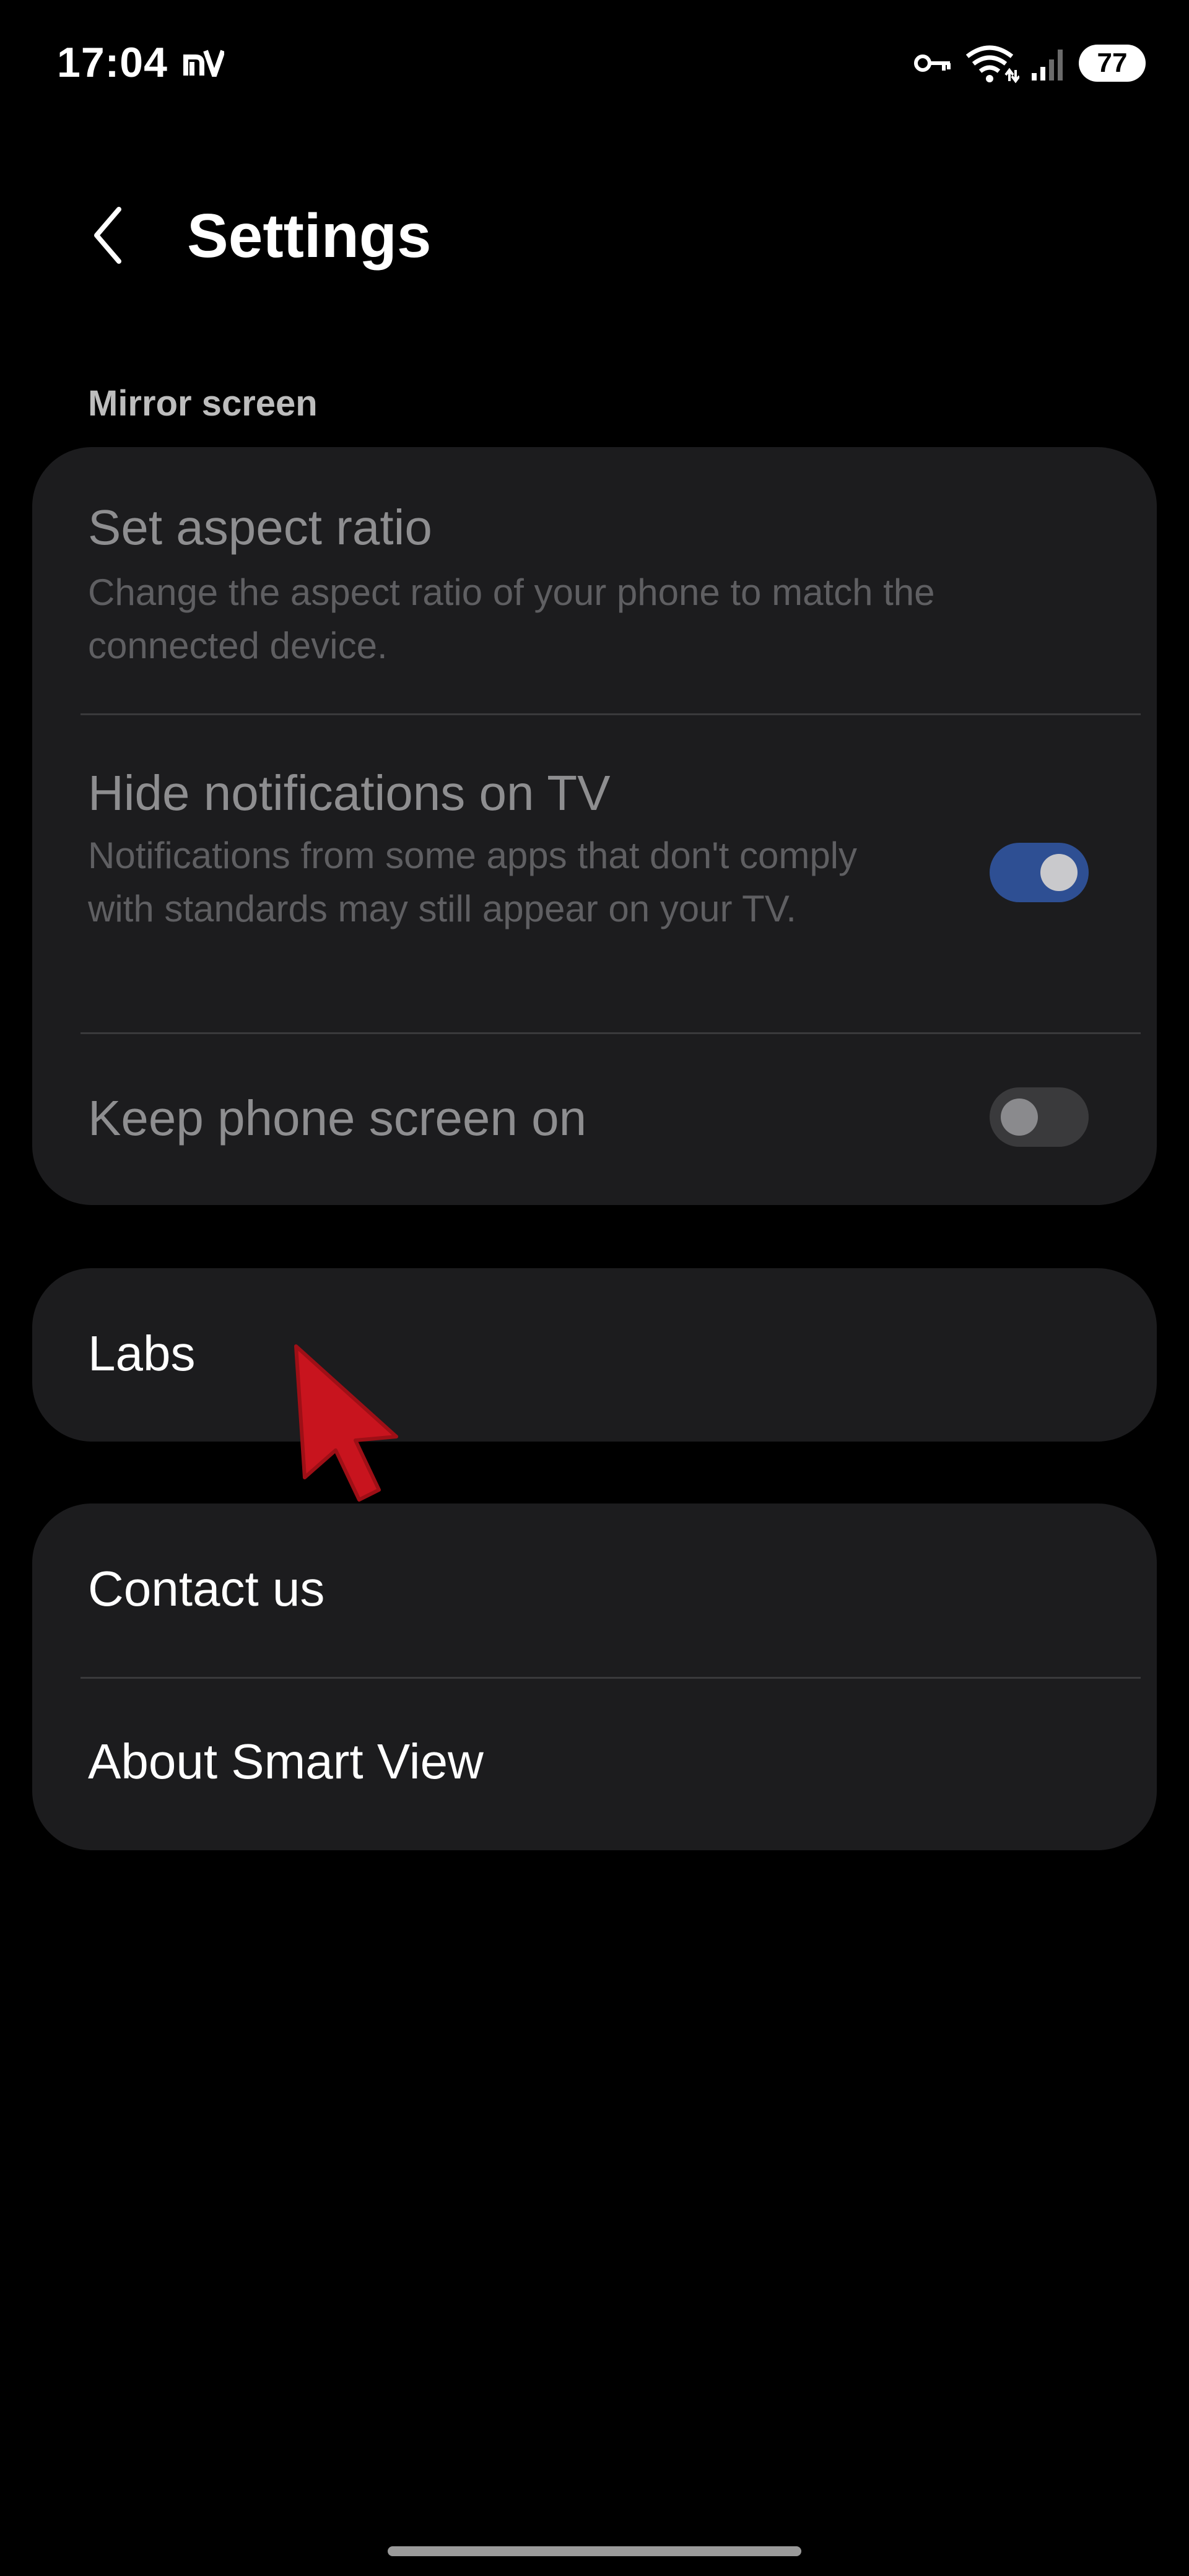  I want to click on status-bar: 17:04 77, so click(594, 62).